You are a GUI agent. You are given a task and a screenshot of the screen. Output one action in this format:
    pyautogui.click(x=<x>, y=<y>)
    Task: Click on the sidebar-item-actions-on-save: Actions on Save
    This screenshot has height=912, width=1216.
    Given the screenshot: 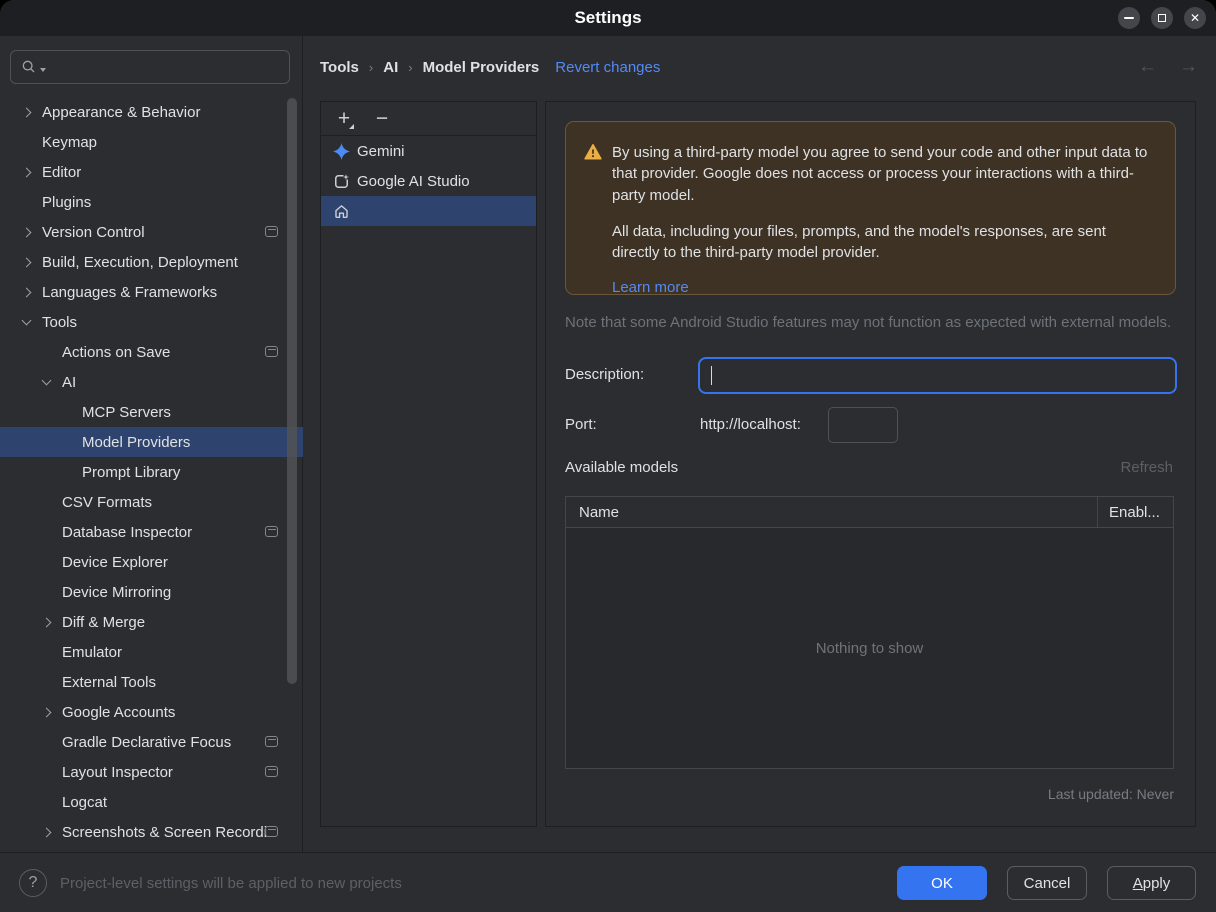 What is the action you would take?
    pyautogui.click(x=151, y=352)
    